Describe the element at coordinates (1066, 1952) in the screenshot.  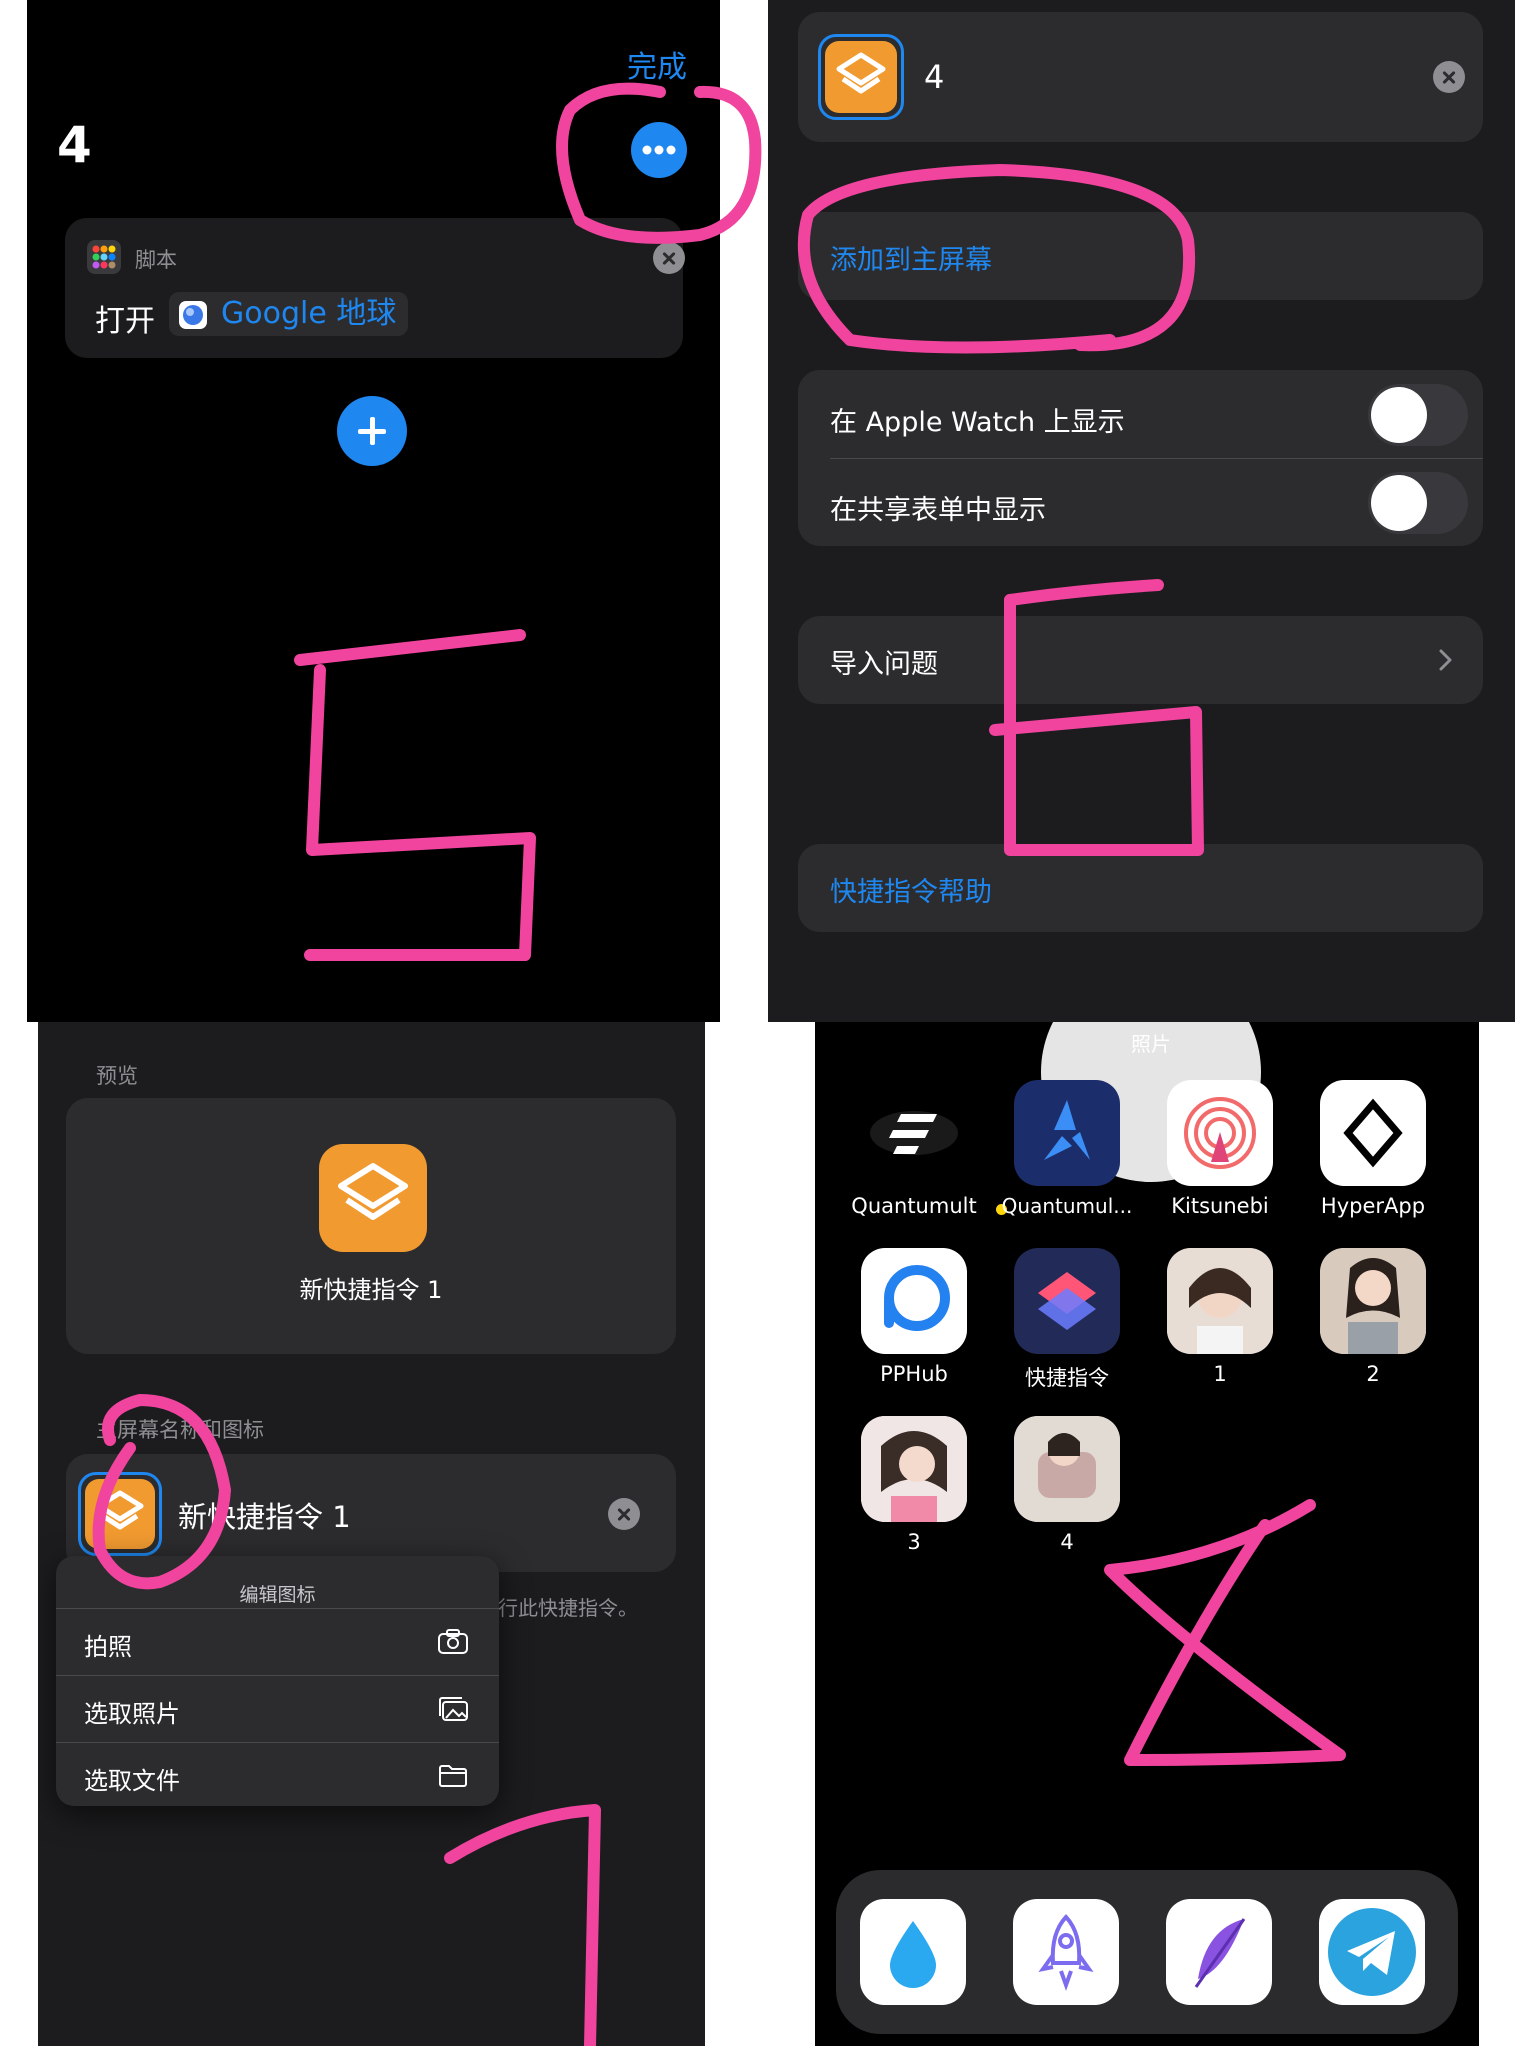
I see `rocket-icon` at that location.